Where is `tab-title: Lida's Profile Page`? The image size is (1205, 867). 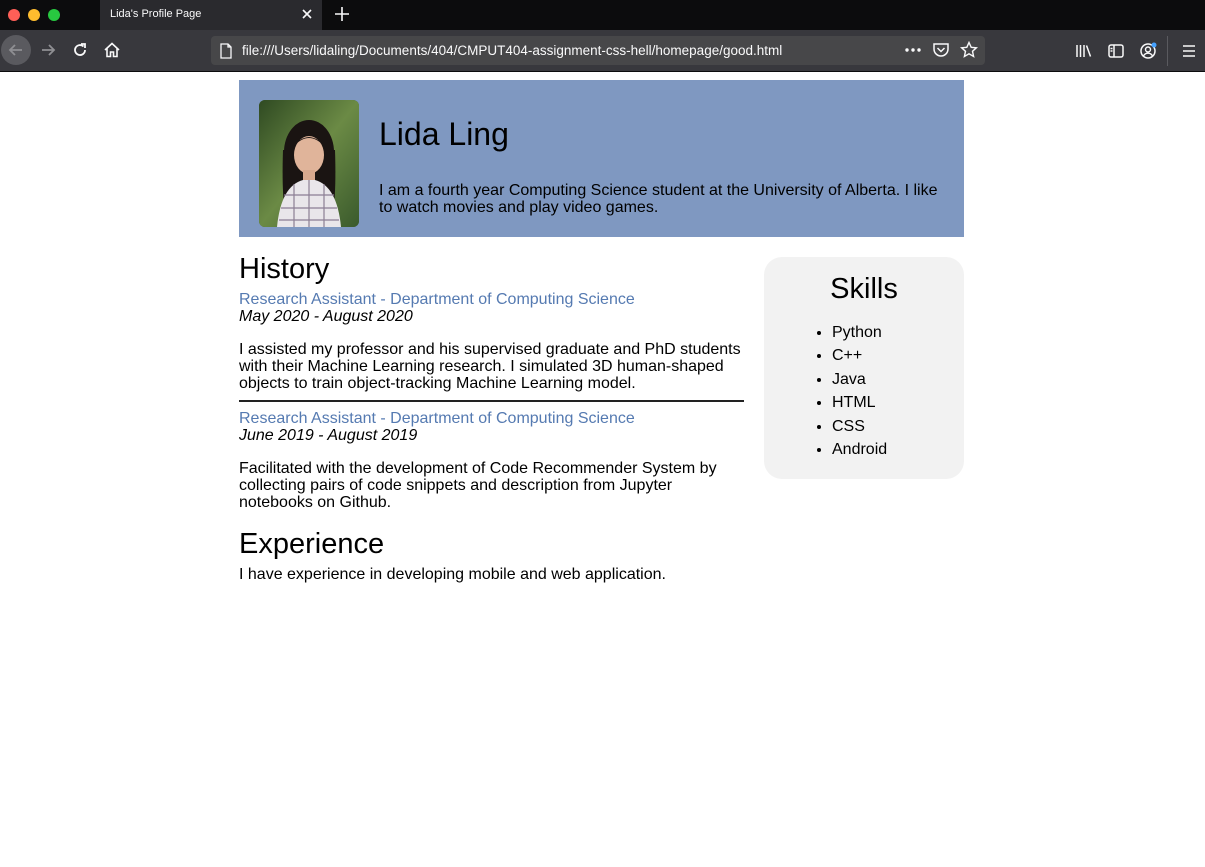
tab-title: Lida's Profile Page is located at coordinates (156, 14).